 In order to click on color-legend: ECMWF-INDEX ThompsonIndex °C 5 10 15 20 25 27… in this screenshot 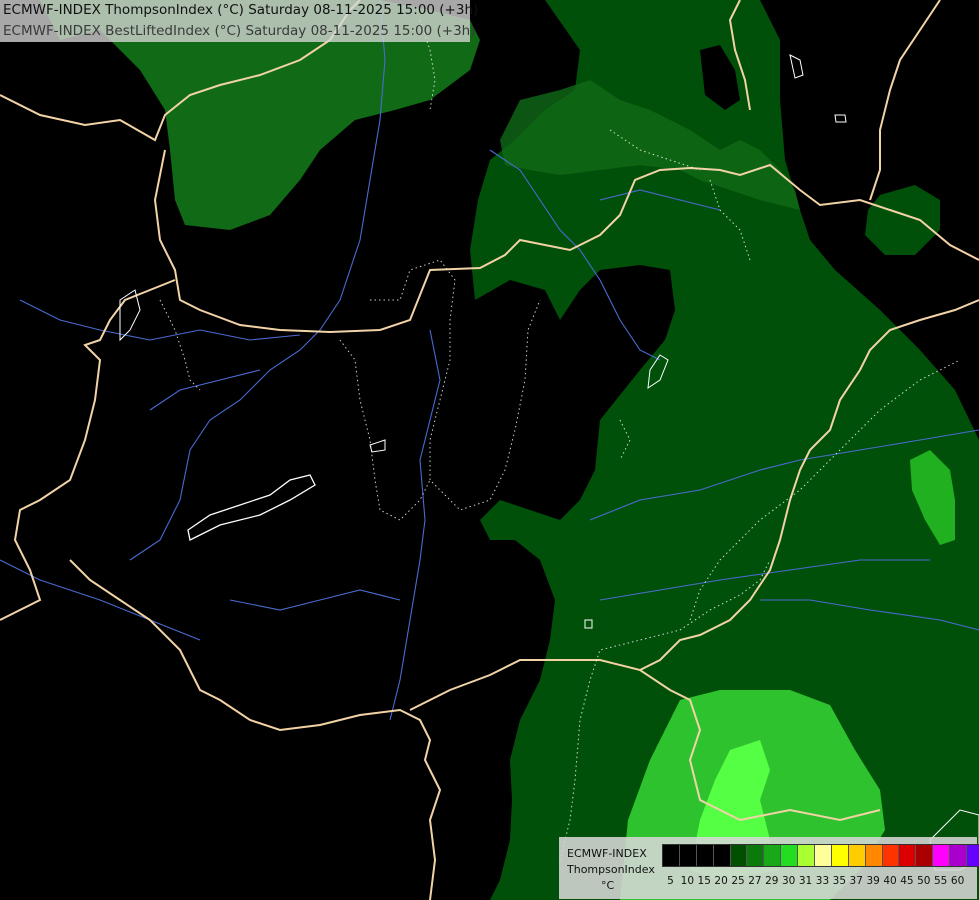, I will do `click(769, 868)`.